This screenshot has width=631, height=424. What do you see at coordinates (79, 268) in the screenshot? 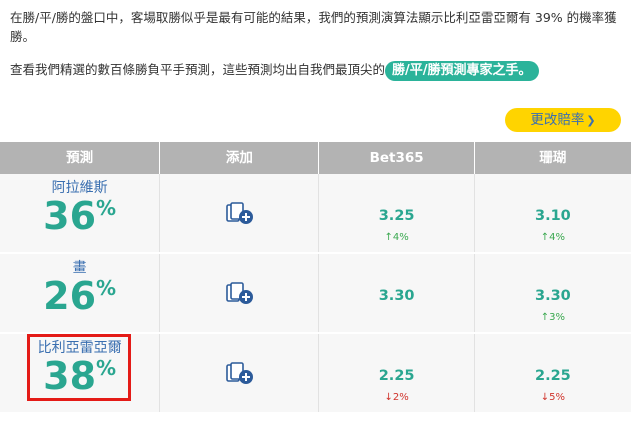
I see `team-name: 畫` at bounding box center [79, 268].